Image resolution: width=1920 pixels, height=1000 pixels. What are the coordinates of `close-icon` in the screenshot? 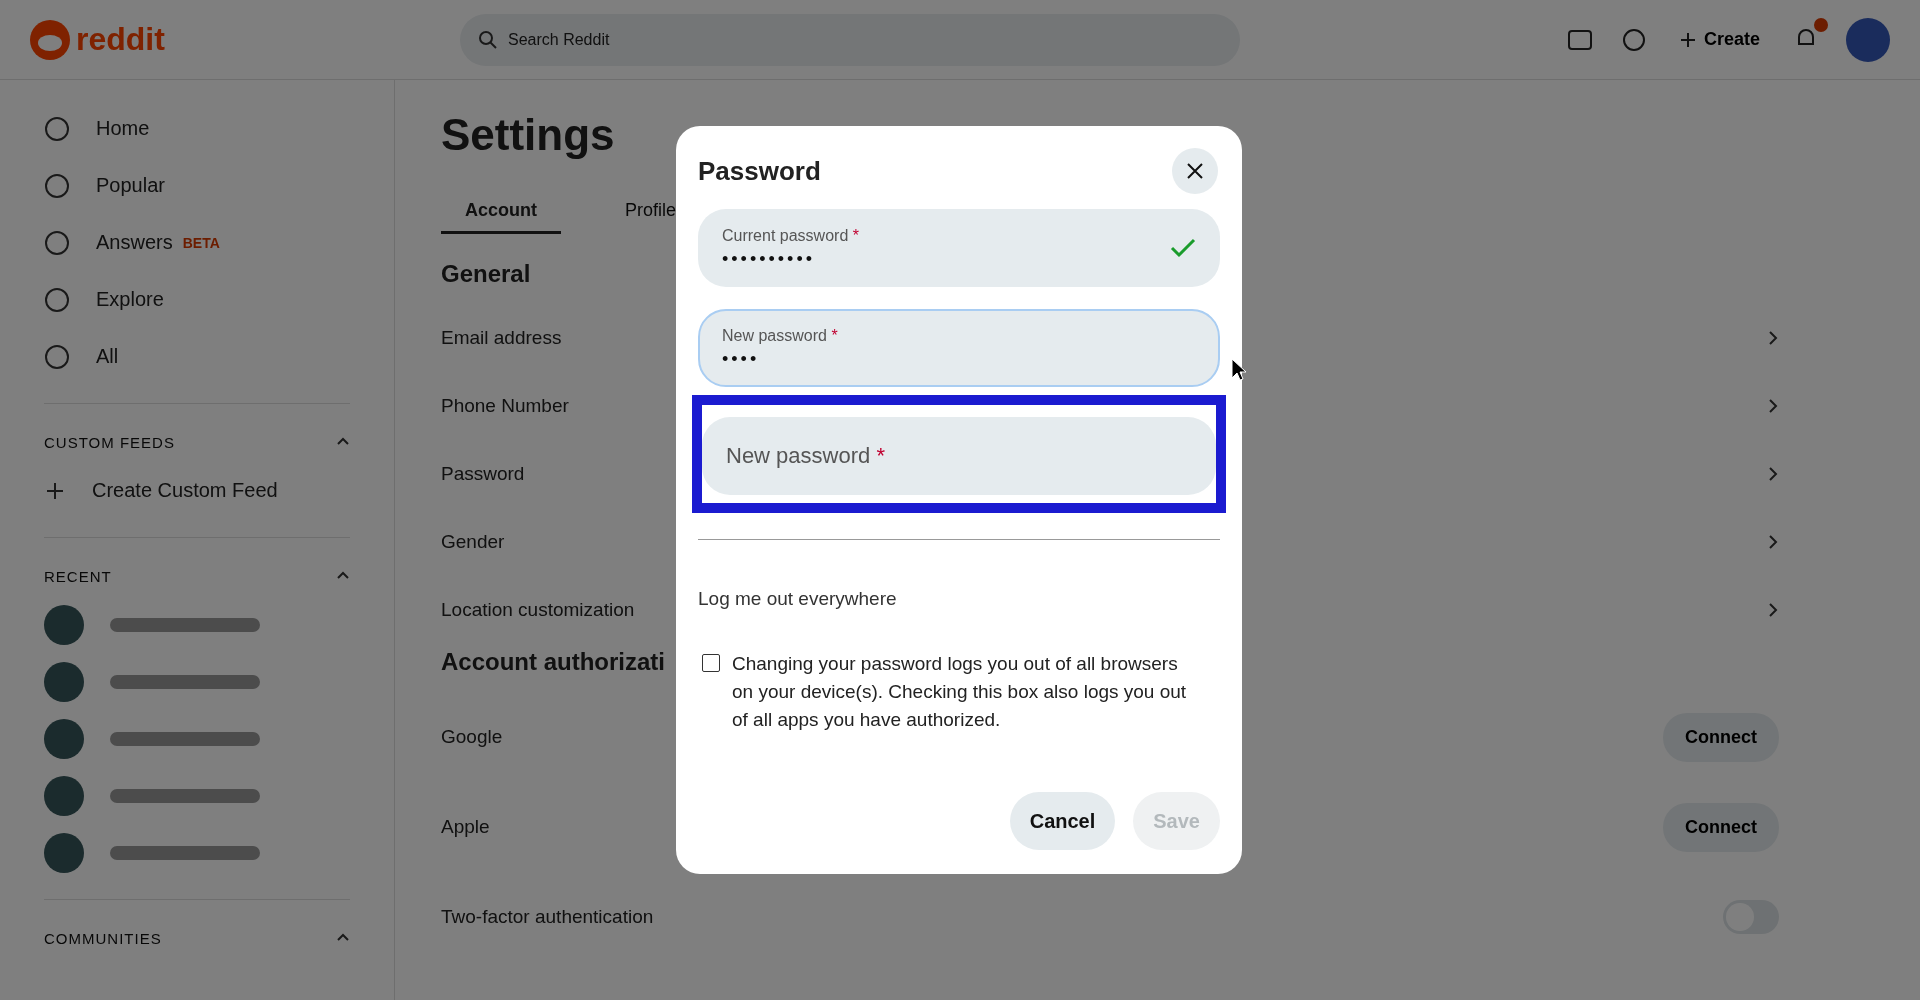 It's located at (1195, 171).